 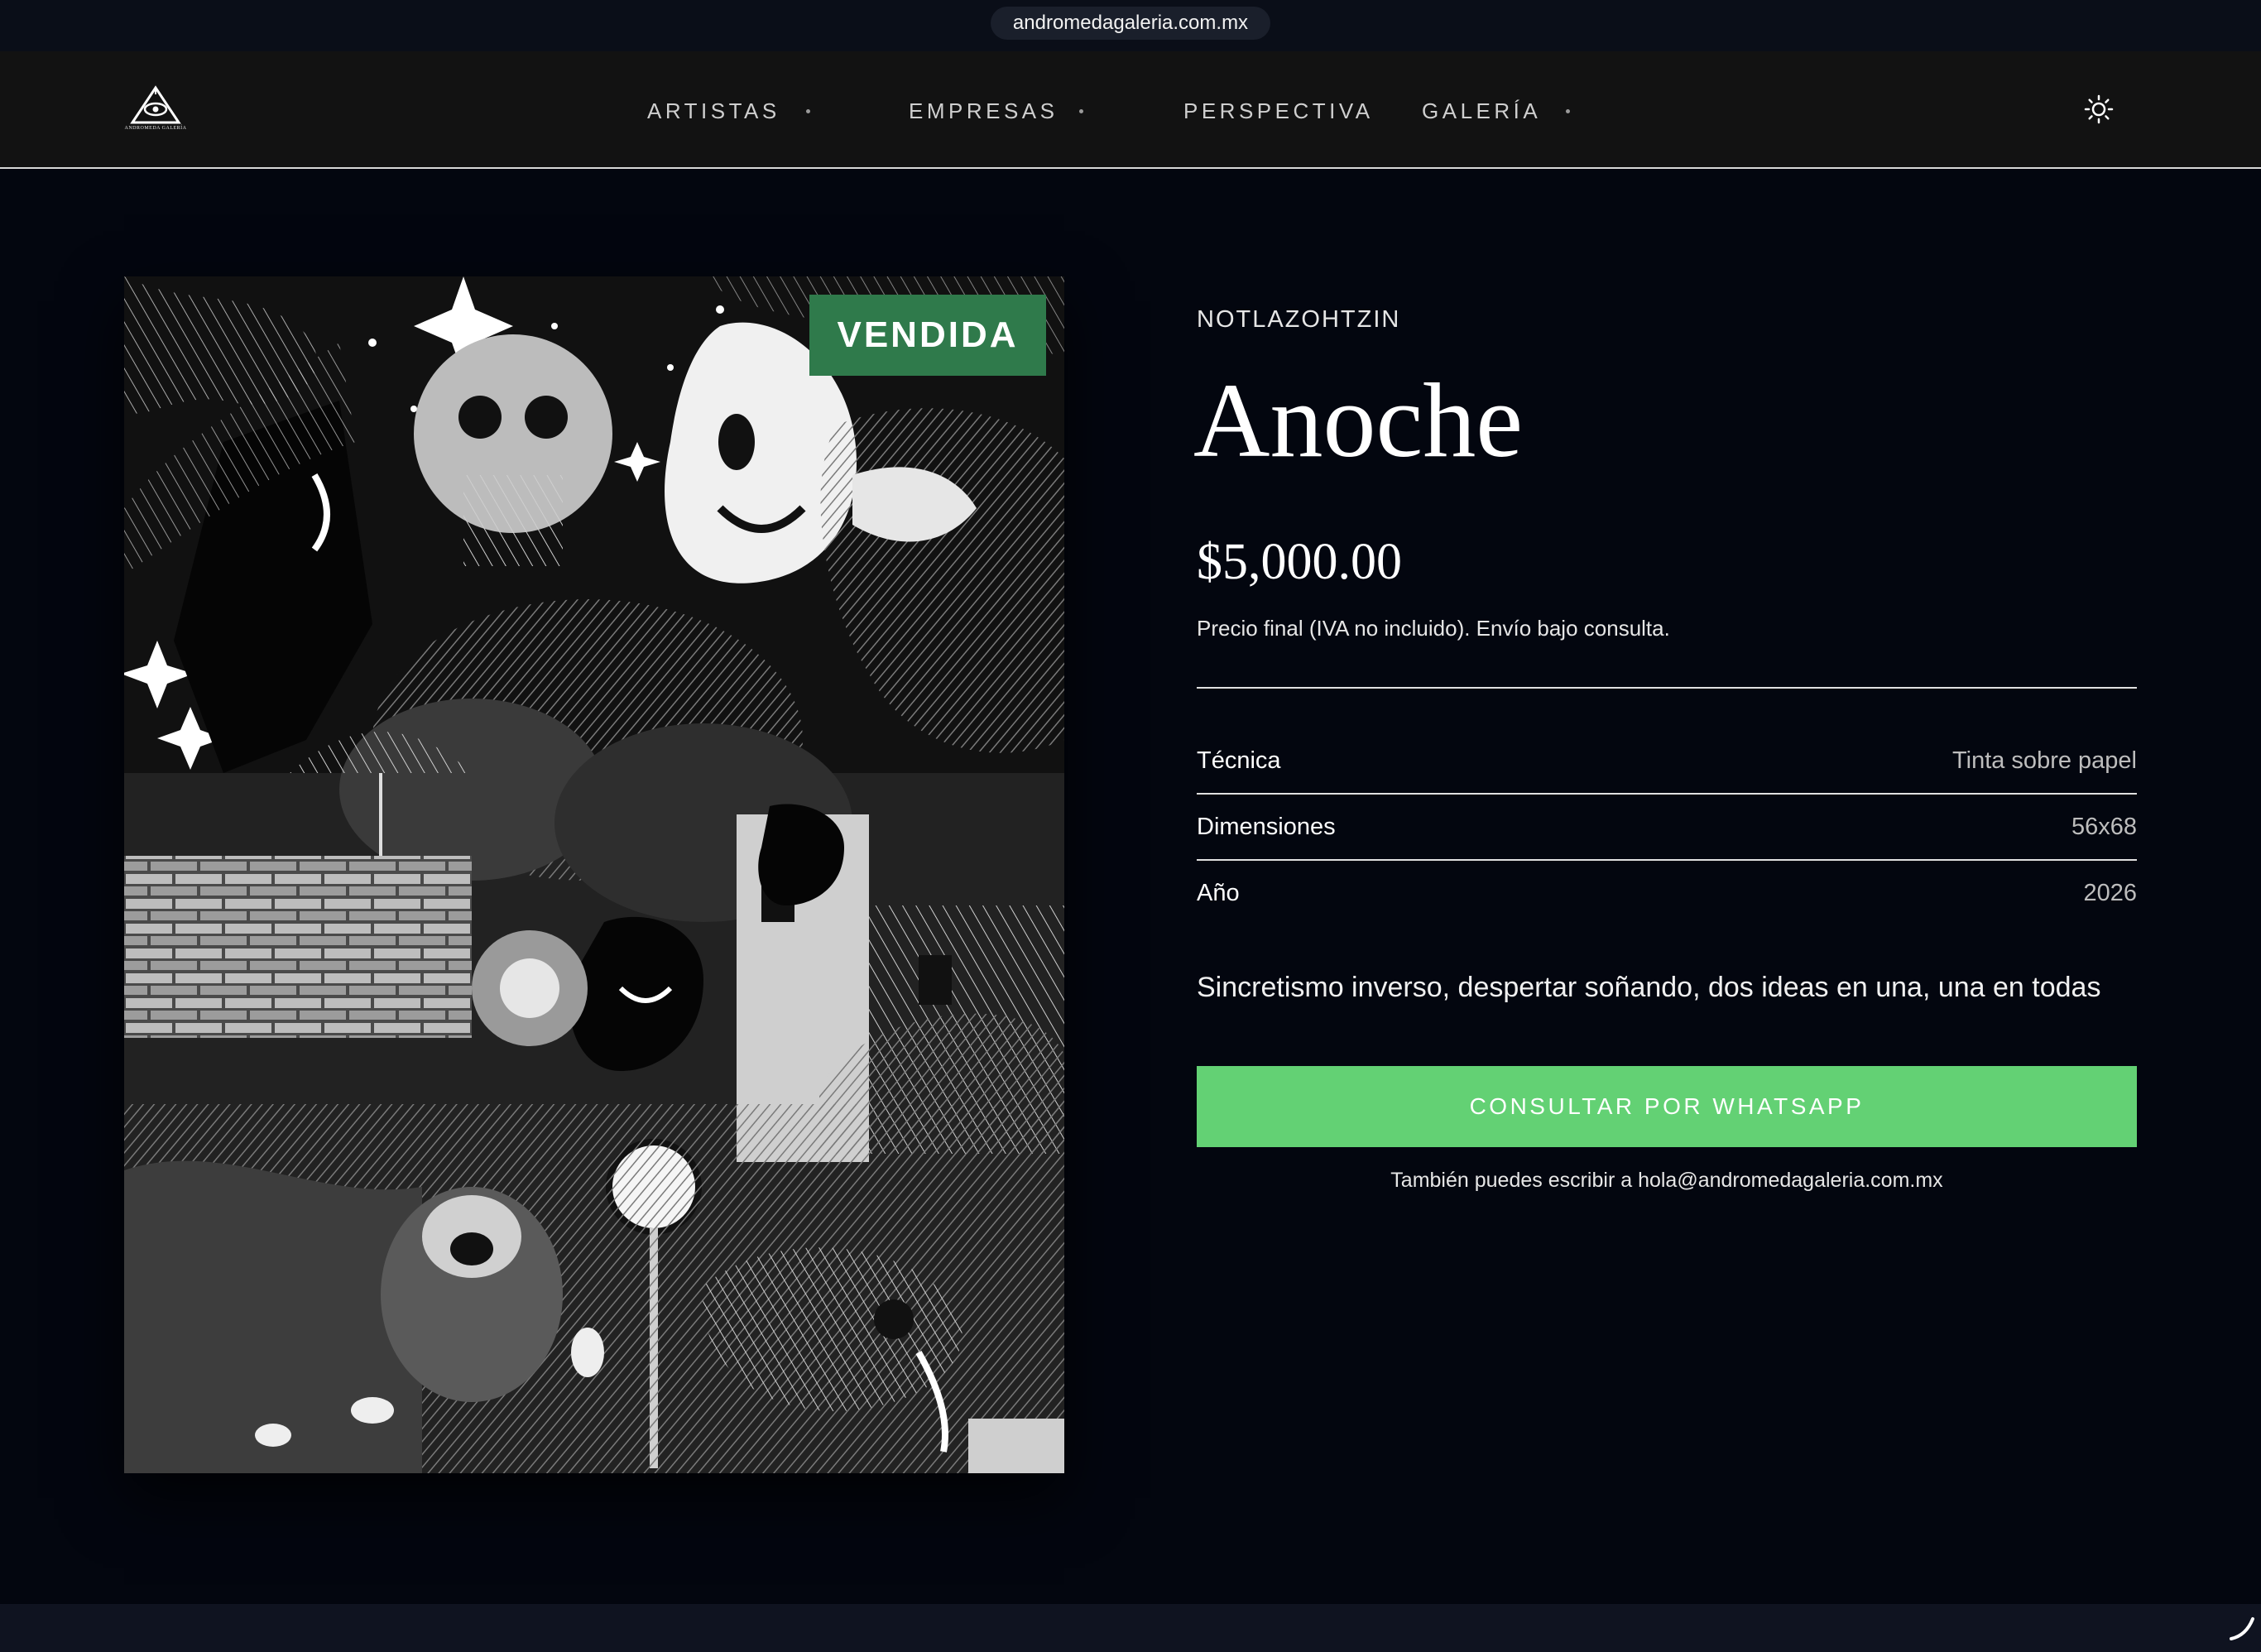 I want to click on footer-strip, so click(x=1130, y=1628).